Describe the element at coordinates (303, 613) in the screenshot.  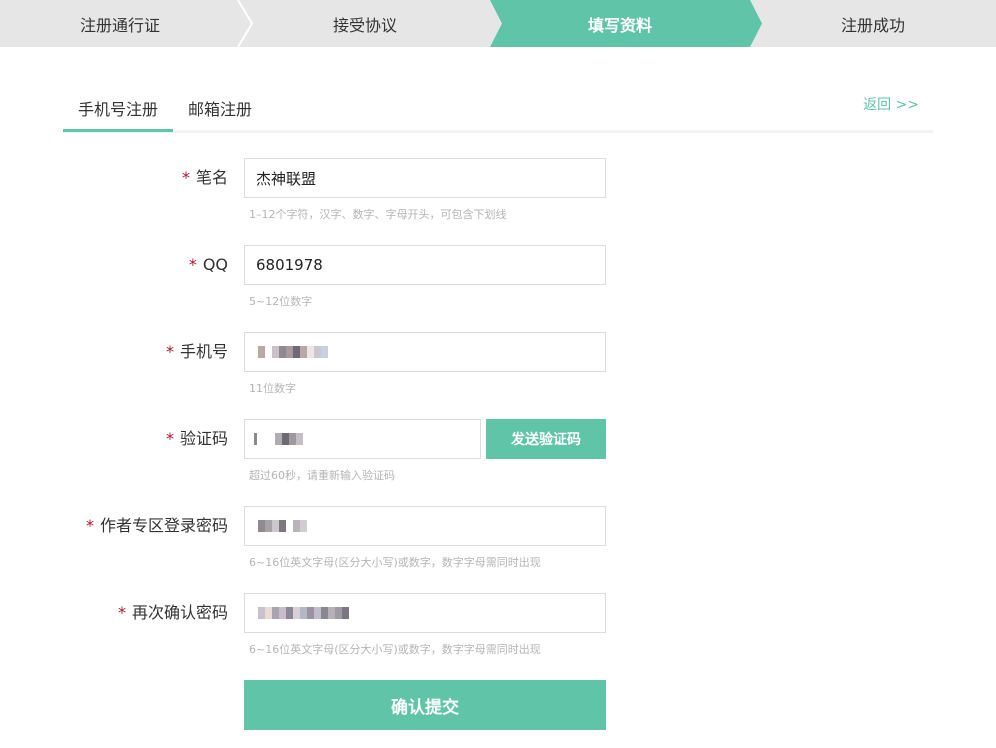
I see `confirm-password-redacted-mosaic` at that location.